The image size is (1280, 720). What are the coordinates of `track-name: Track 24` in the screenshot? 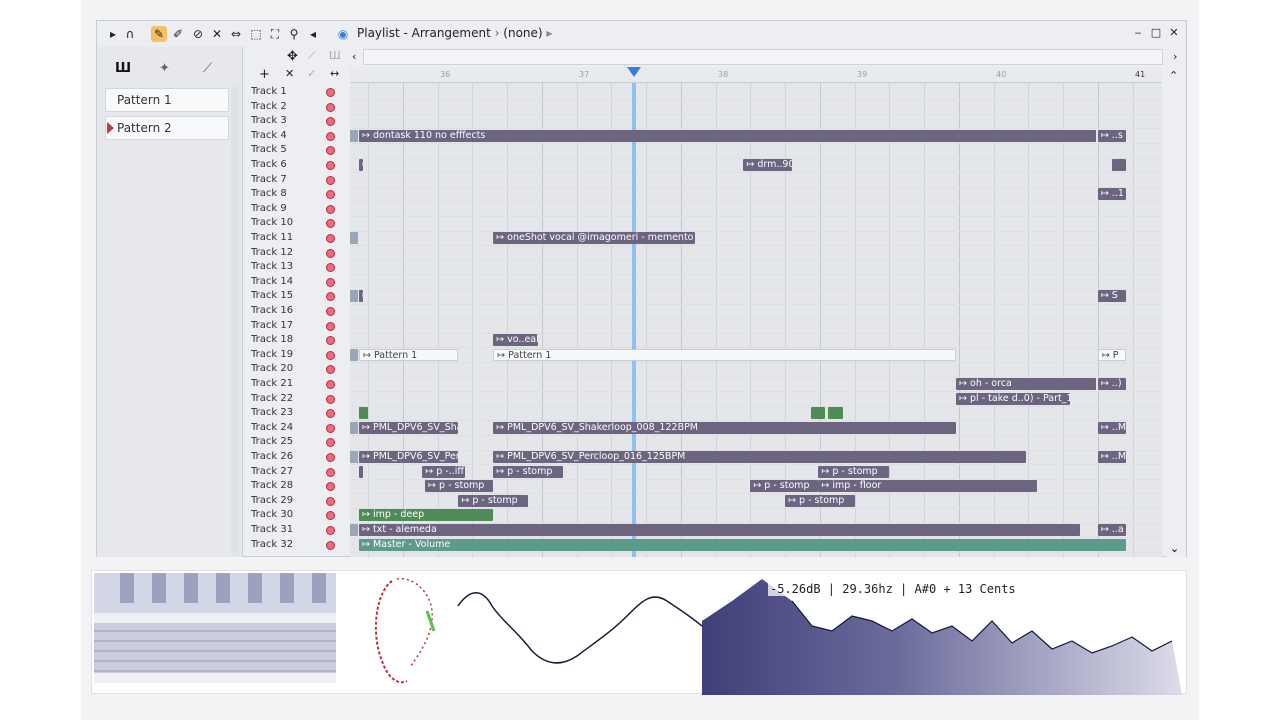 It's located at (286, 427).